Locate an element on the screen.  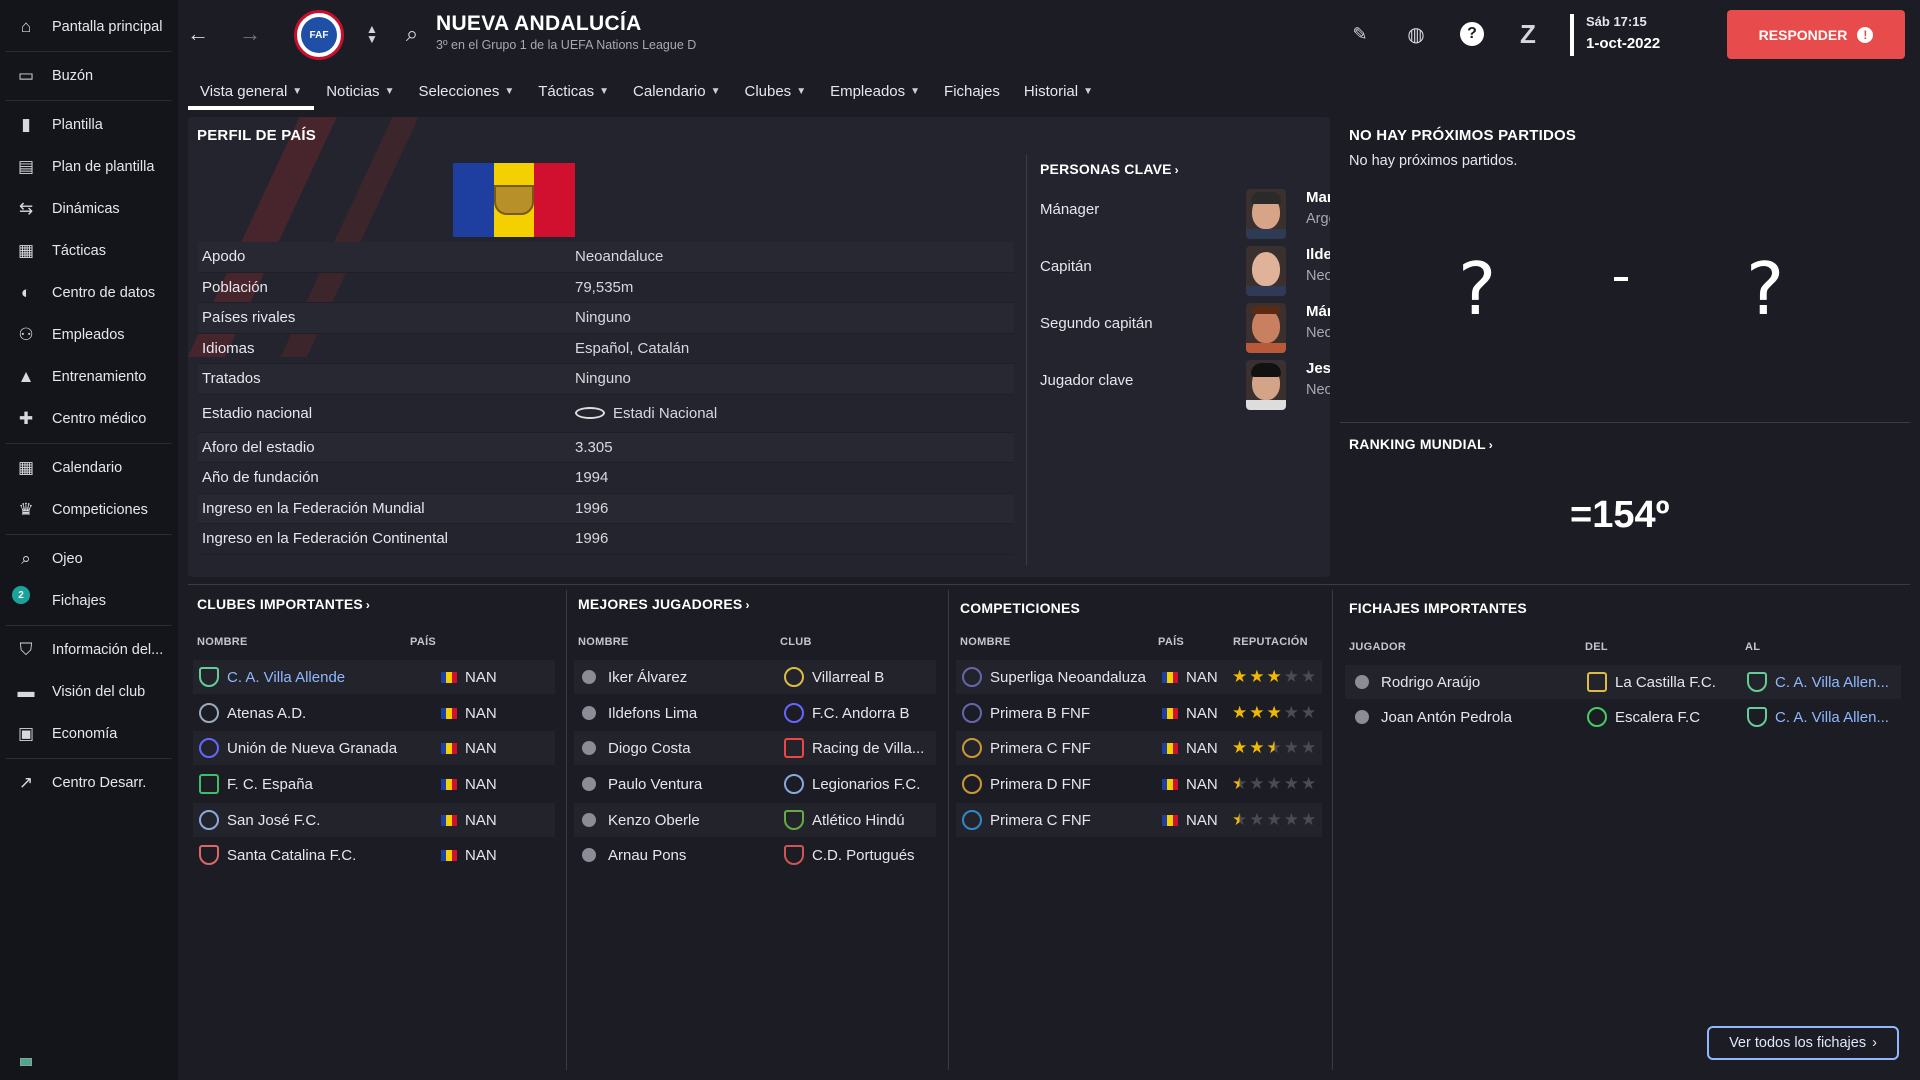
sidebar-item-competitions: ♛ Competiciones is located at coordinates (89, 510).